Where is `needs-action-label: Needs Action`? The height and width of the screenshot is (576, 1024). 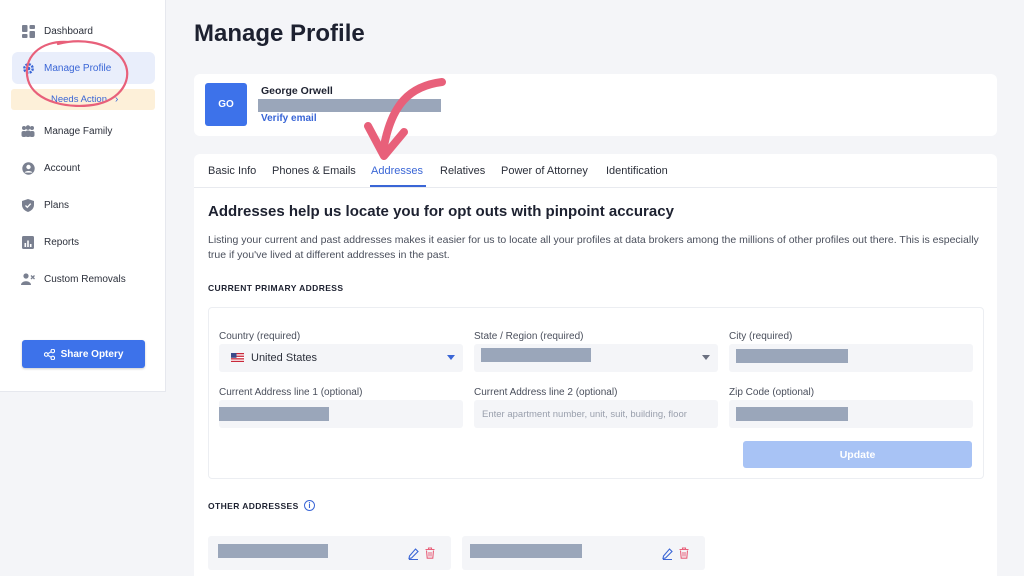
needs-action-label: Needs Action is located at coordinates (79, 99).